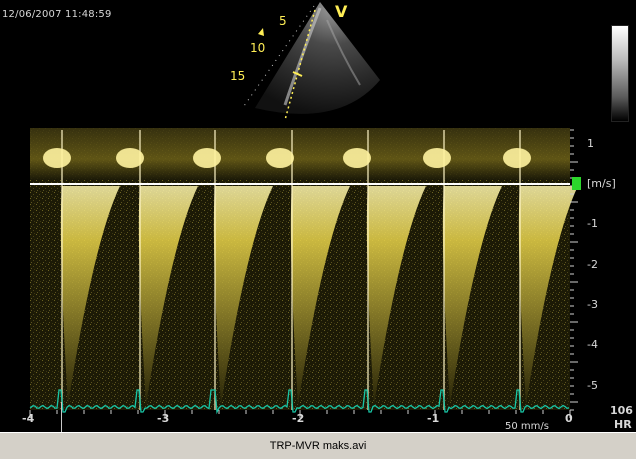  I want to click on status-bar: TRP-MVR maks.avi, so click(318, 445).